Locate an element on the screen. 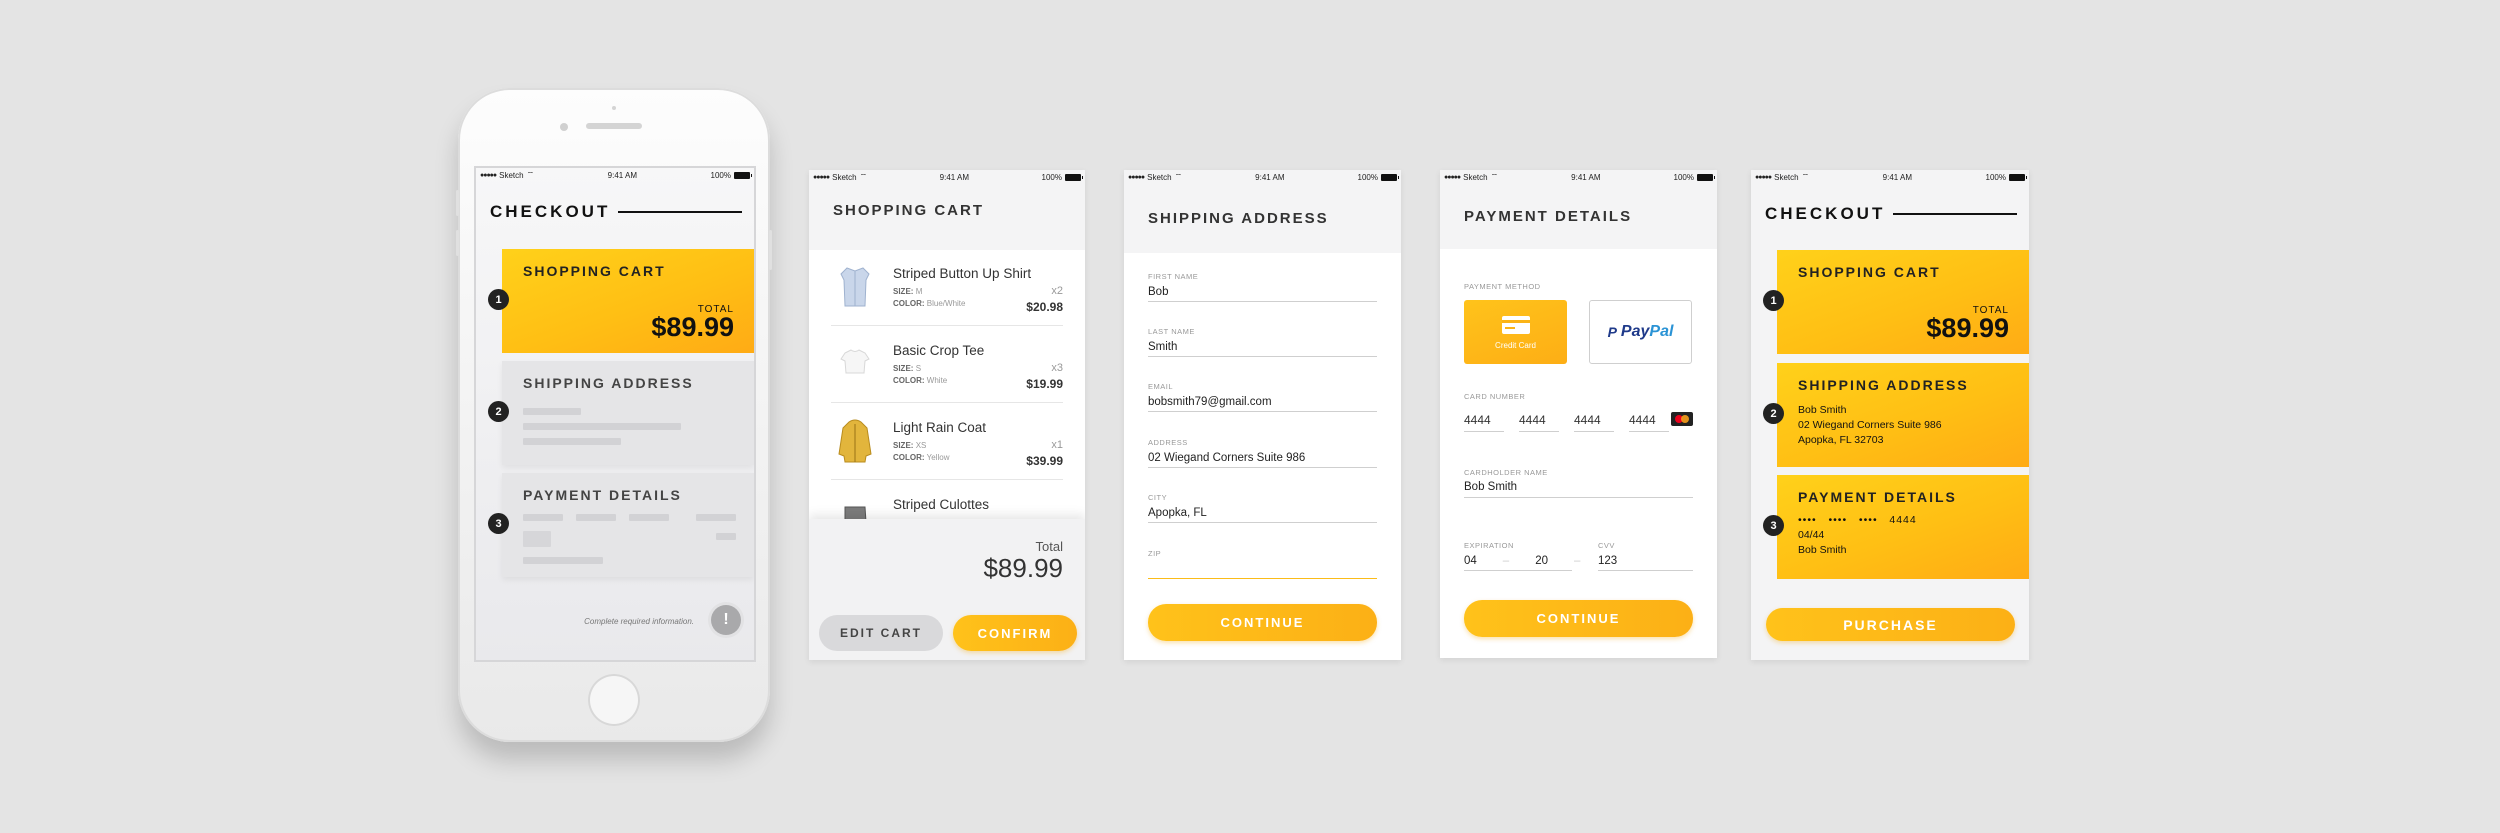 Image resolution: width=2500 pixels, height=833 pixels. item-color: COLOR: Yellow is located at coordinates (921, 457).